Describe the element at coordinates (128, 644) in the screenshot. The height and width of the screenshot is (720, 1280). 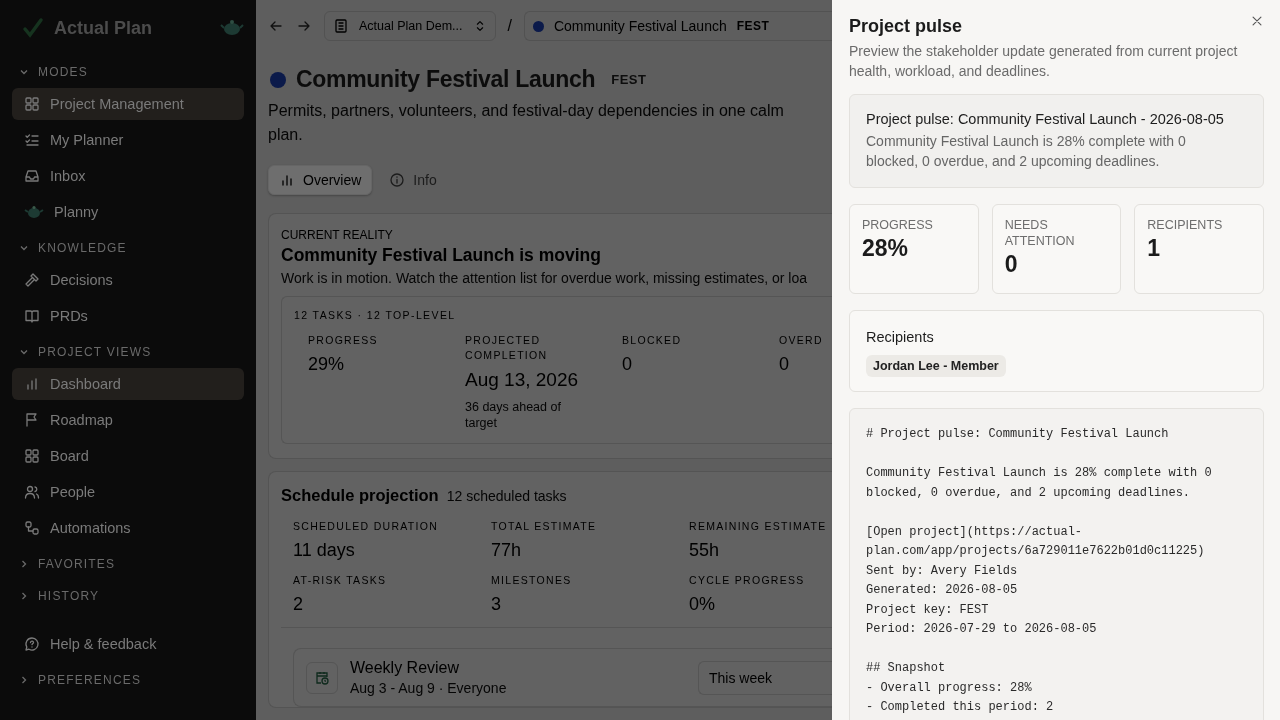
I see `sidebar-item: Help & feedback` at that location.